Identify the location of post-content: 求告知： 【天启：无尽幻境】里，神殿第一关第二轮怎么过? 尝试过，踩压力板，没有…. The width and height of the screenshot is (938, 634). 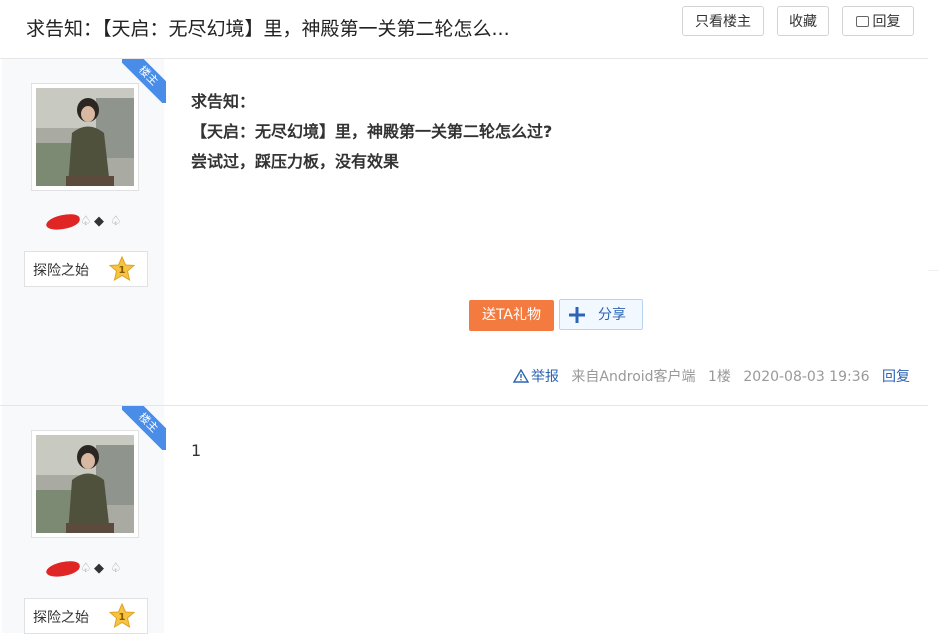
(371, 132).